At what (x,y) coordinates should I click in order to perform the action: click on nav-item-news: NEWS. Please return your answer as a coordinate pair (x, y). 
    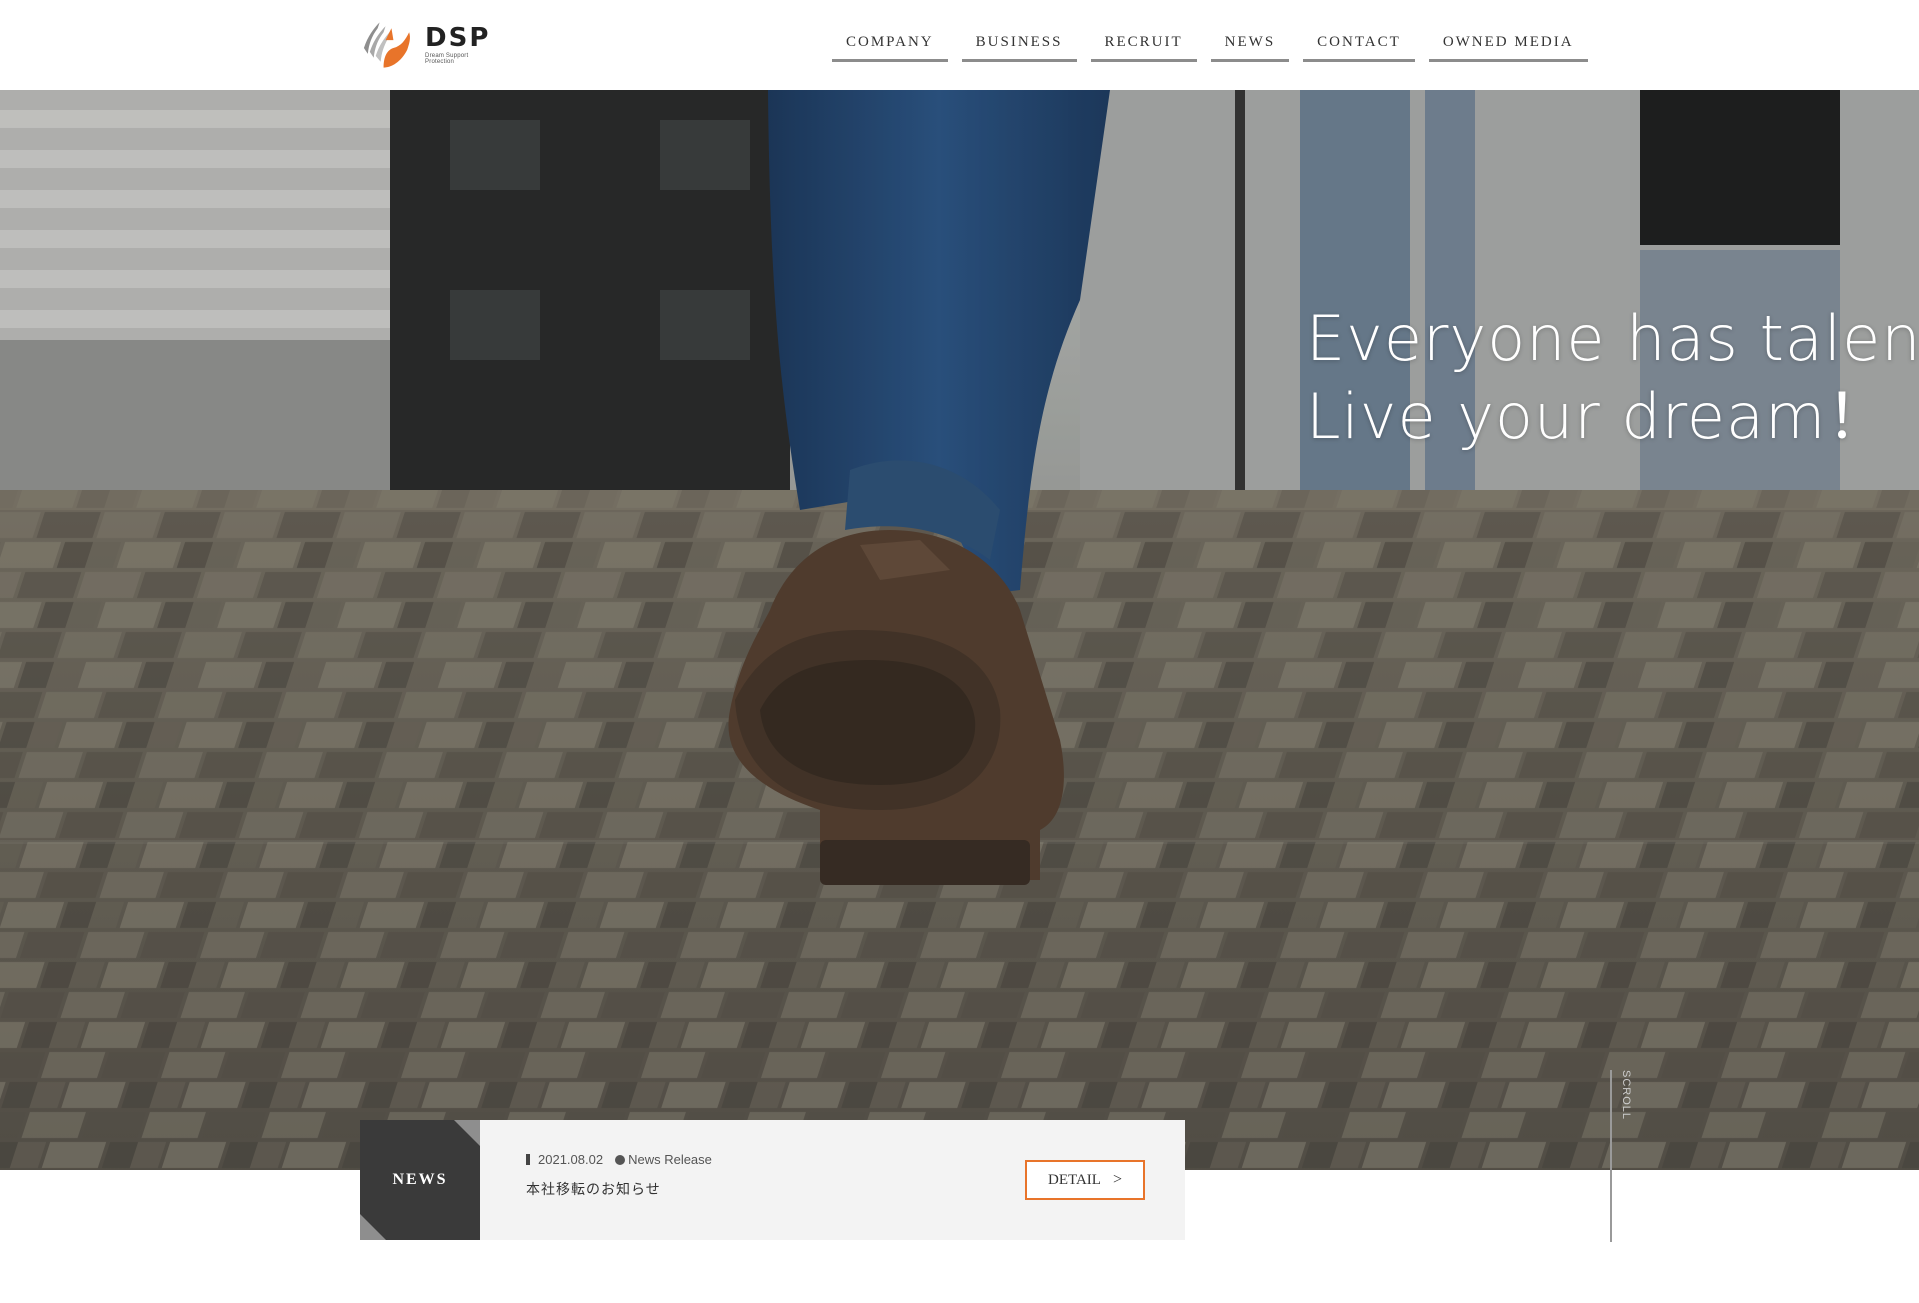
    Looking at the image, I should click on (1250, 46).